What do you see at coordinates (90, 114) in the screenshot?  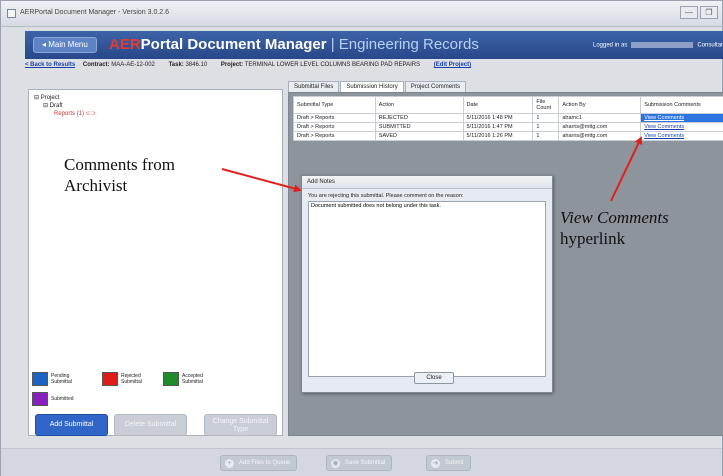 I see `link-icon: ⊂⊃` at bounding box center [90, 114].